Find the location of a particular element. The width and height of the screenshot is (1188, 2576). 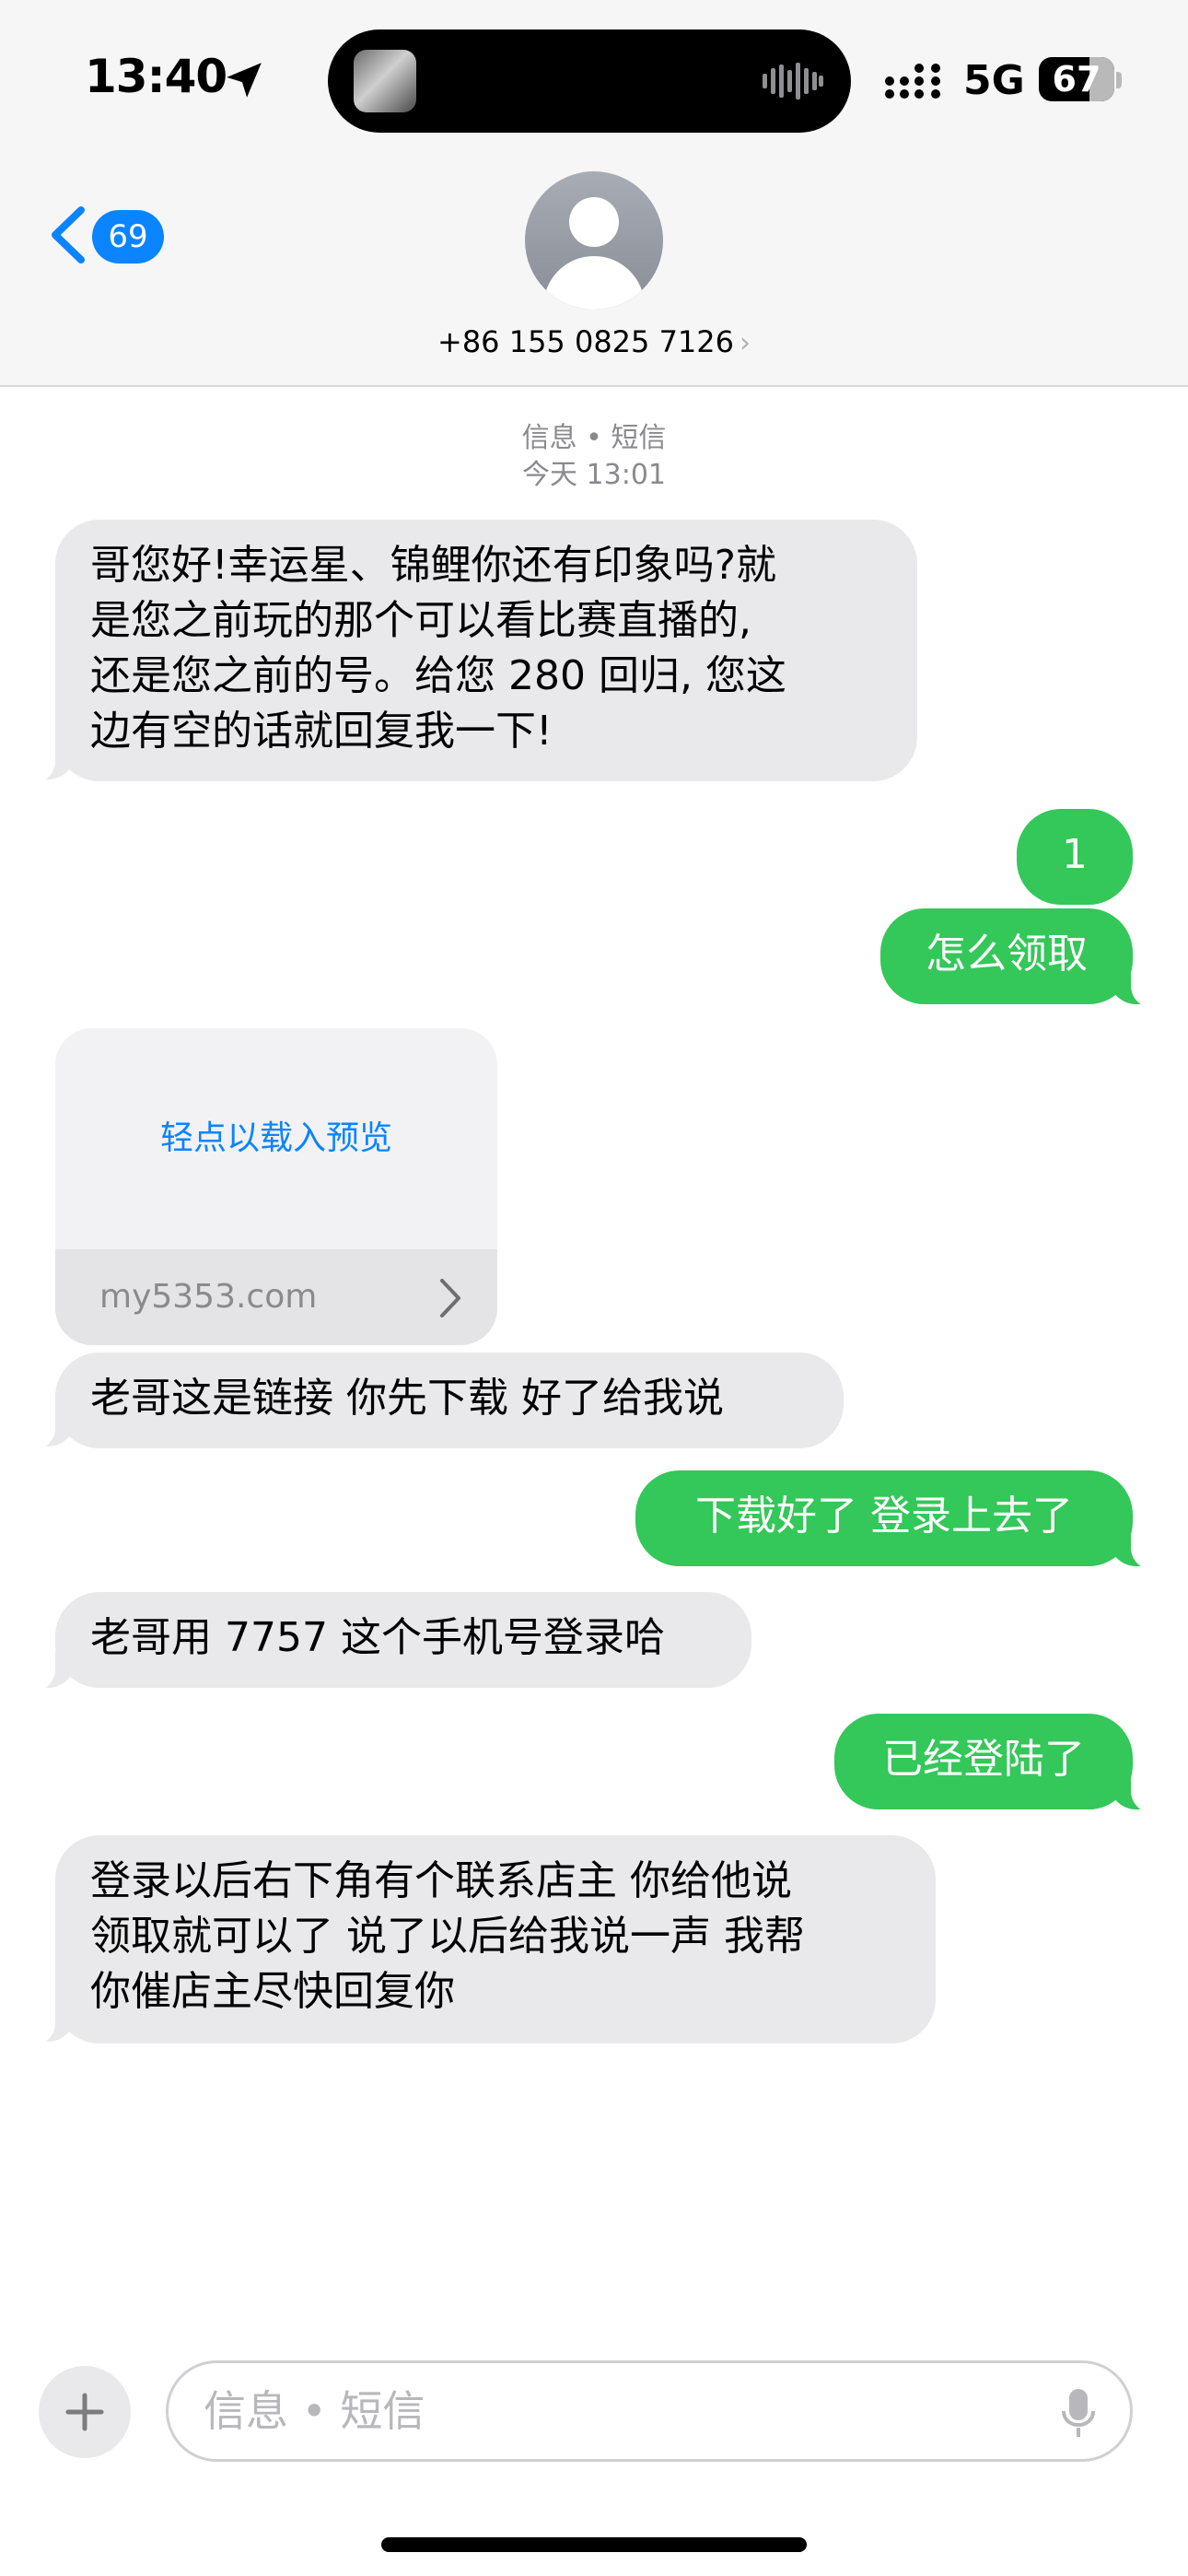

status-time: 13:40 is located at coordinates (156, 76).